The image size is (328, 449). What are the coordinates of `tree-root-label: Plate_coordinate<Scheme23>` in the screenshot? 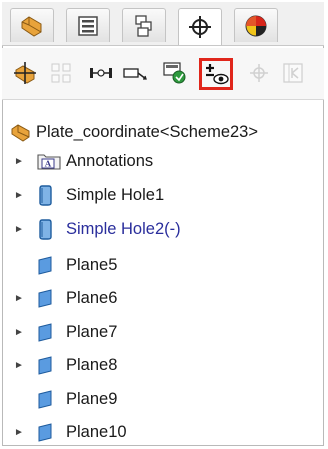 It's located at (147, 131).